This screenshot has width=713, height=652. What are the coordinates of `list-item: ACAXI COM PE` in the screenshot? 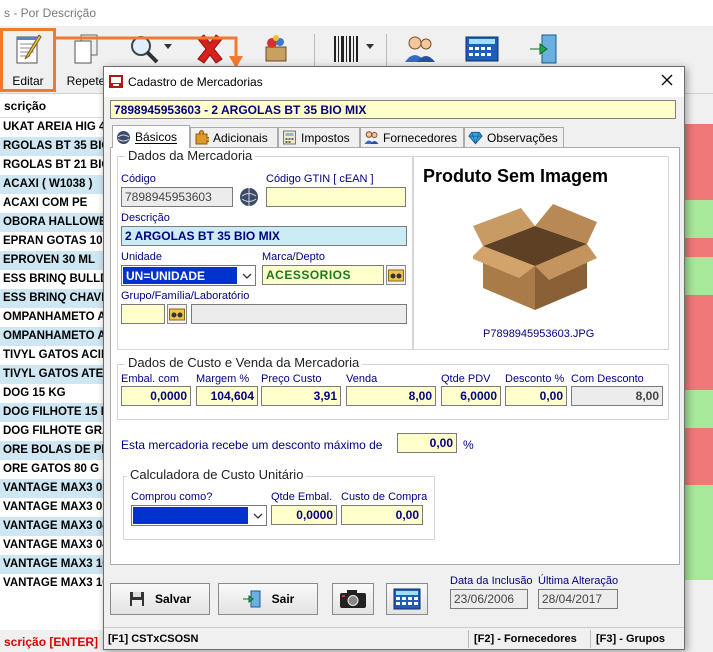 It's located at (55, 203).